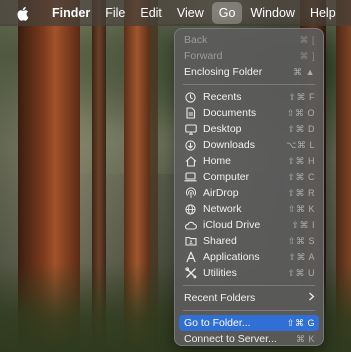 Image resolution: width=351 pixels, height=352 pixels. I want to click on shortcut-label: ⌥⌘ L, so click(300, 144).